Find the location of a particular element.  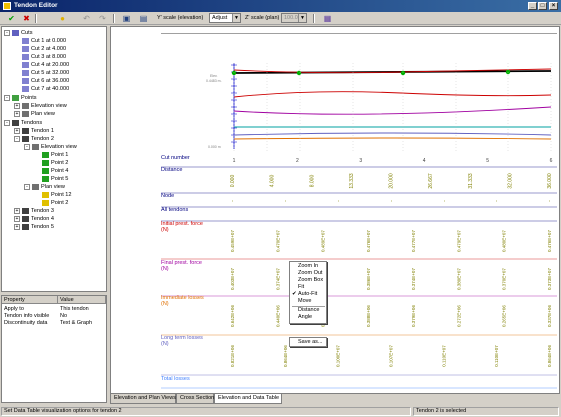

menu-item-move: Move is located at coordinates (304, 301).